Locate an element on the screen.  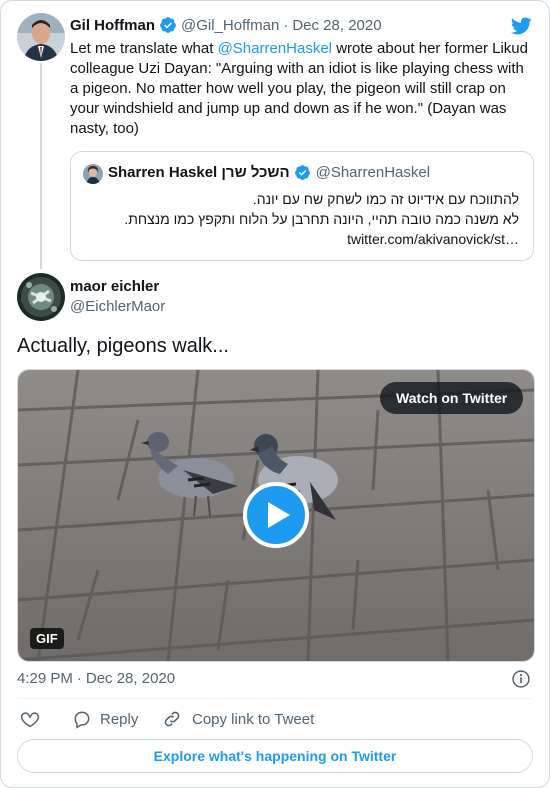
heart-icon is located at coordinates (30, 719).